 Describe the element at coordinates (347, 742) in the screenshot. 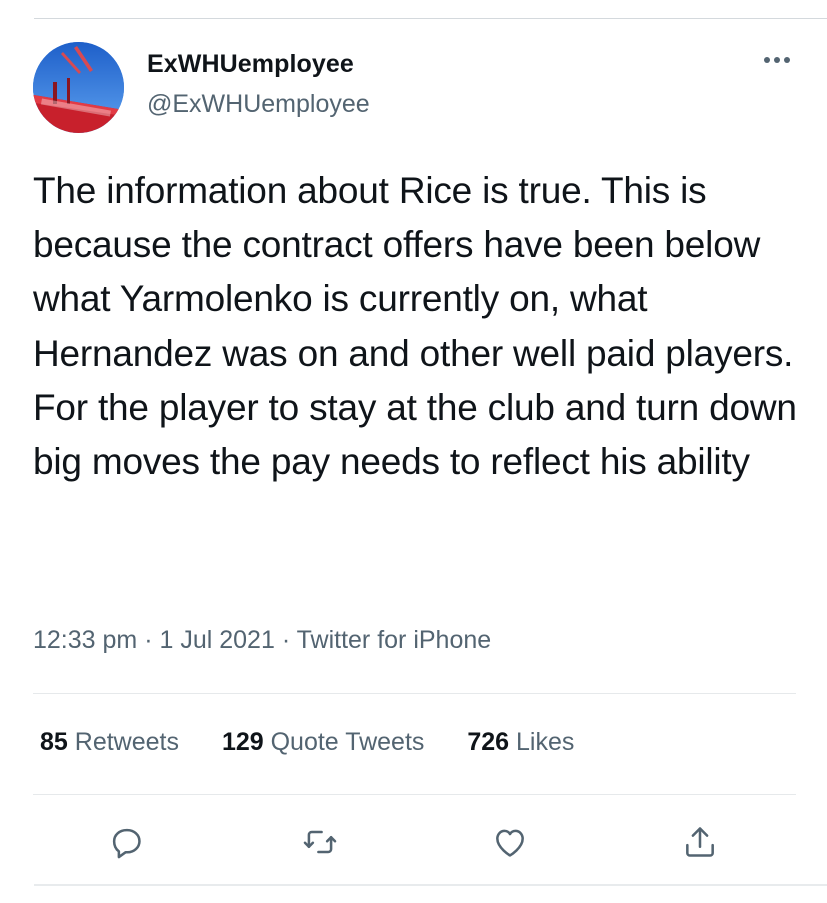

I see `quote-tweets-label: Quote Tweets` at that location.